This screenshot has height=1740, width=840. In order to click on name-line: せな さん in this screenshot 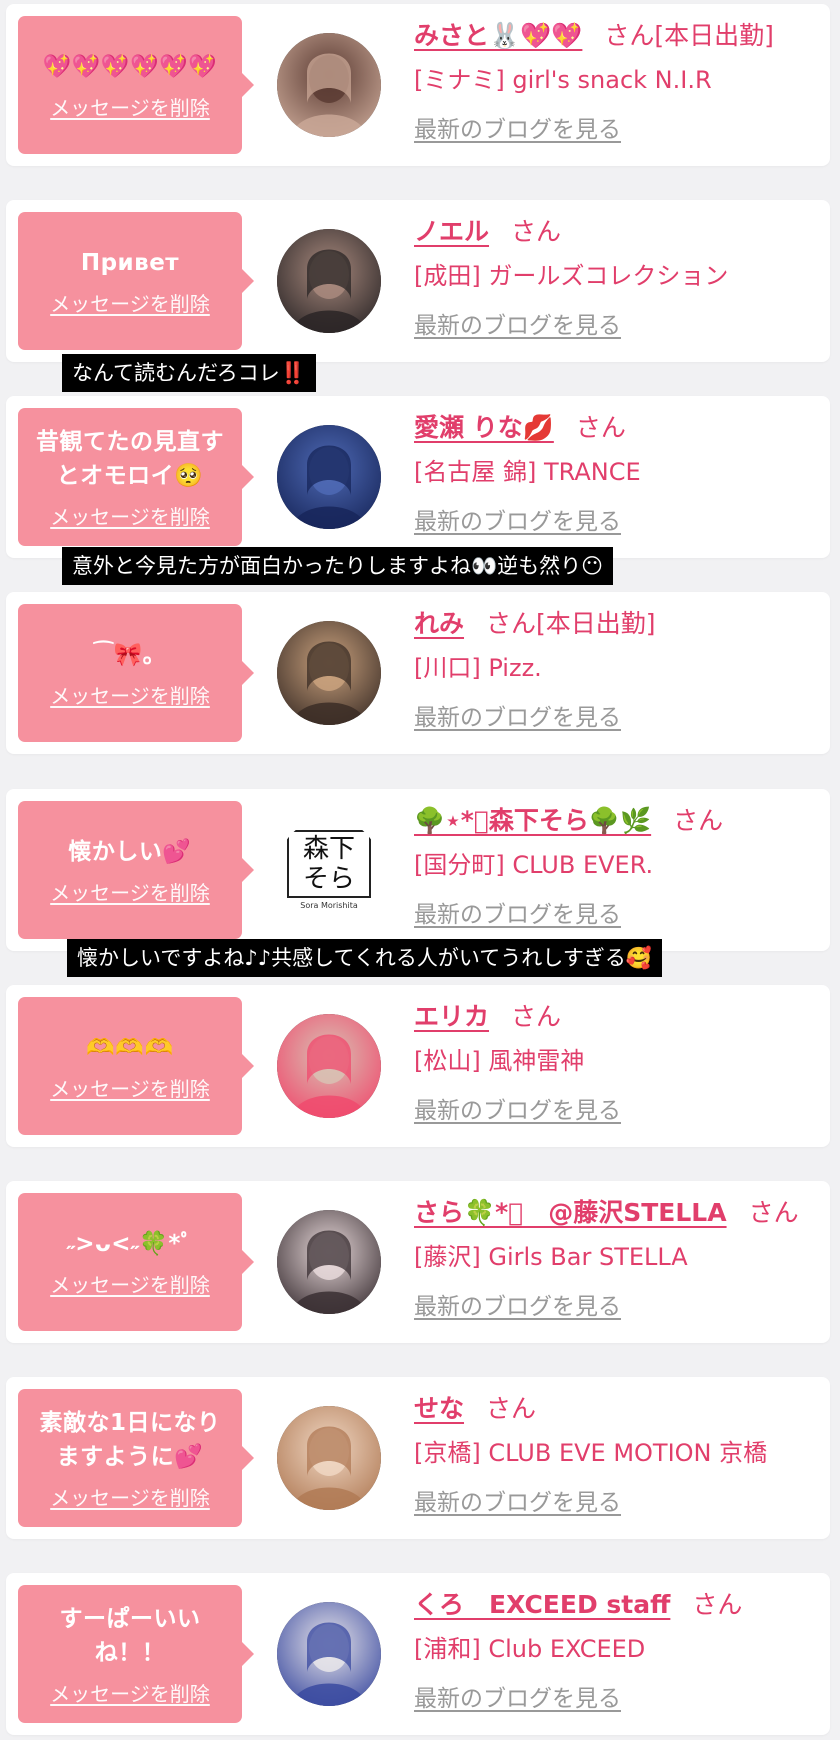, I will do `click(619, 1407)`.